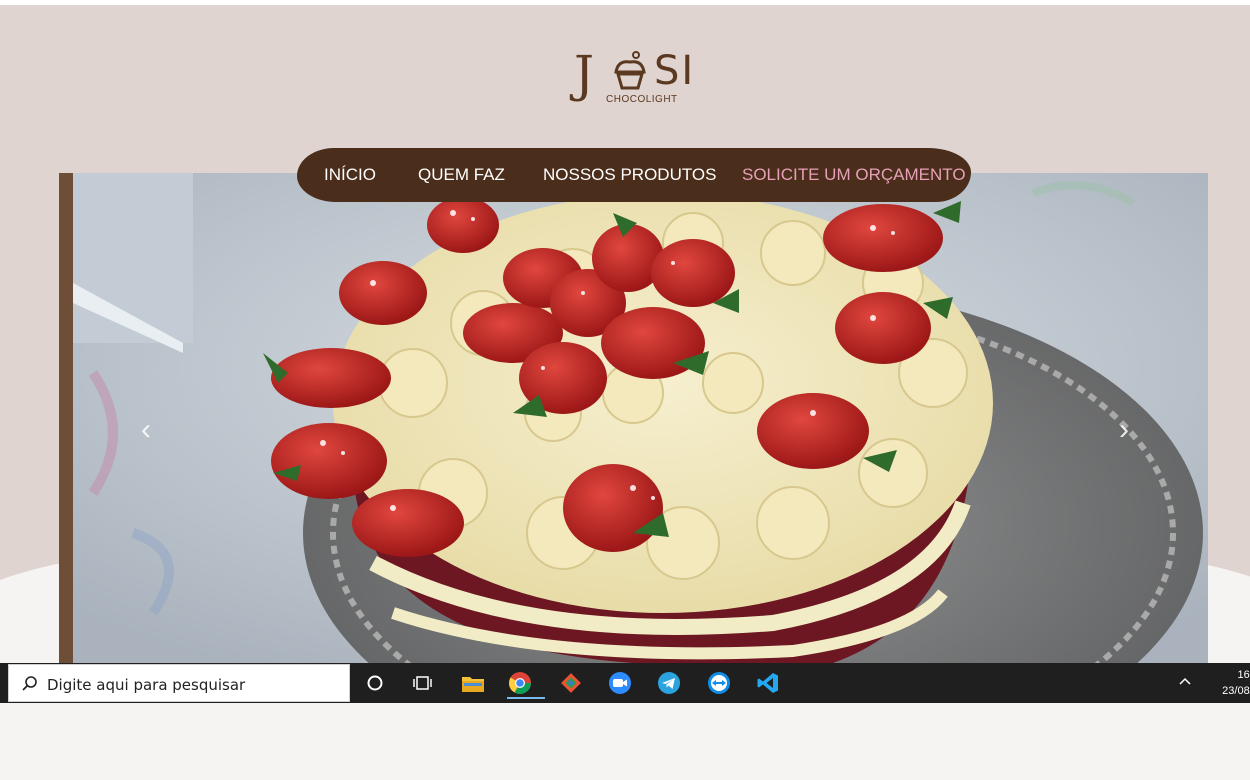 The width and height of the screenshot is (1250, 780). Describe the element at coordinates (1124, 430) in the screenshot. I see `carousel-next-control: ›` at that location.